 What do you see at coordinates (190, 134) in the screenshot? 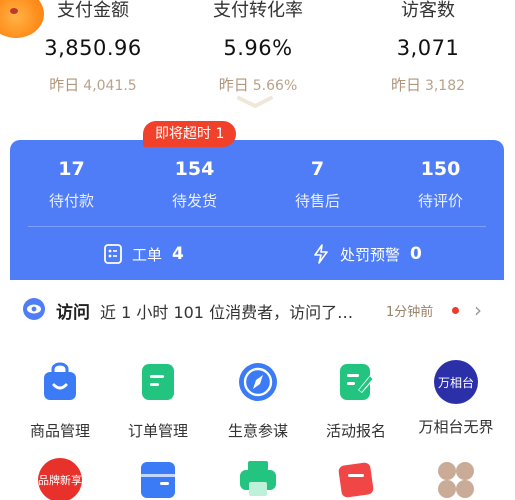
I see `timeout-badge: 即将超时 1` at bounding box center [190, 134].